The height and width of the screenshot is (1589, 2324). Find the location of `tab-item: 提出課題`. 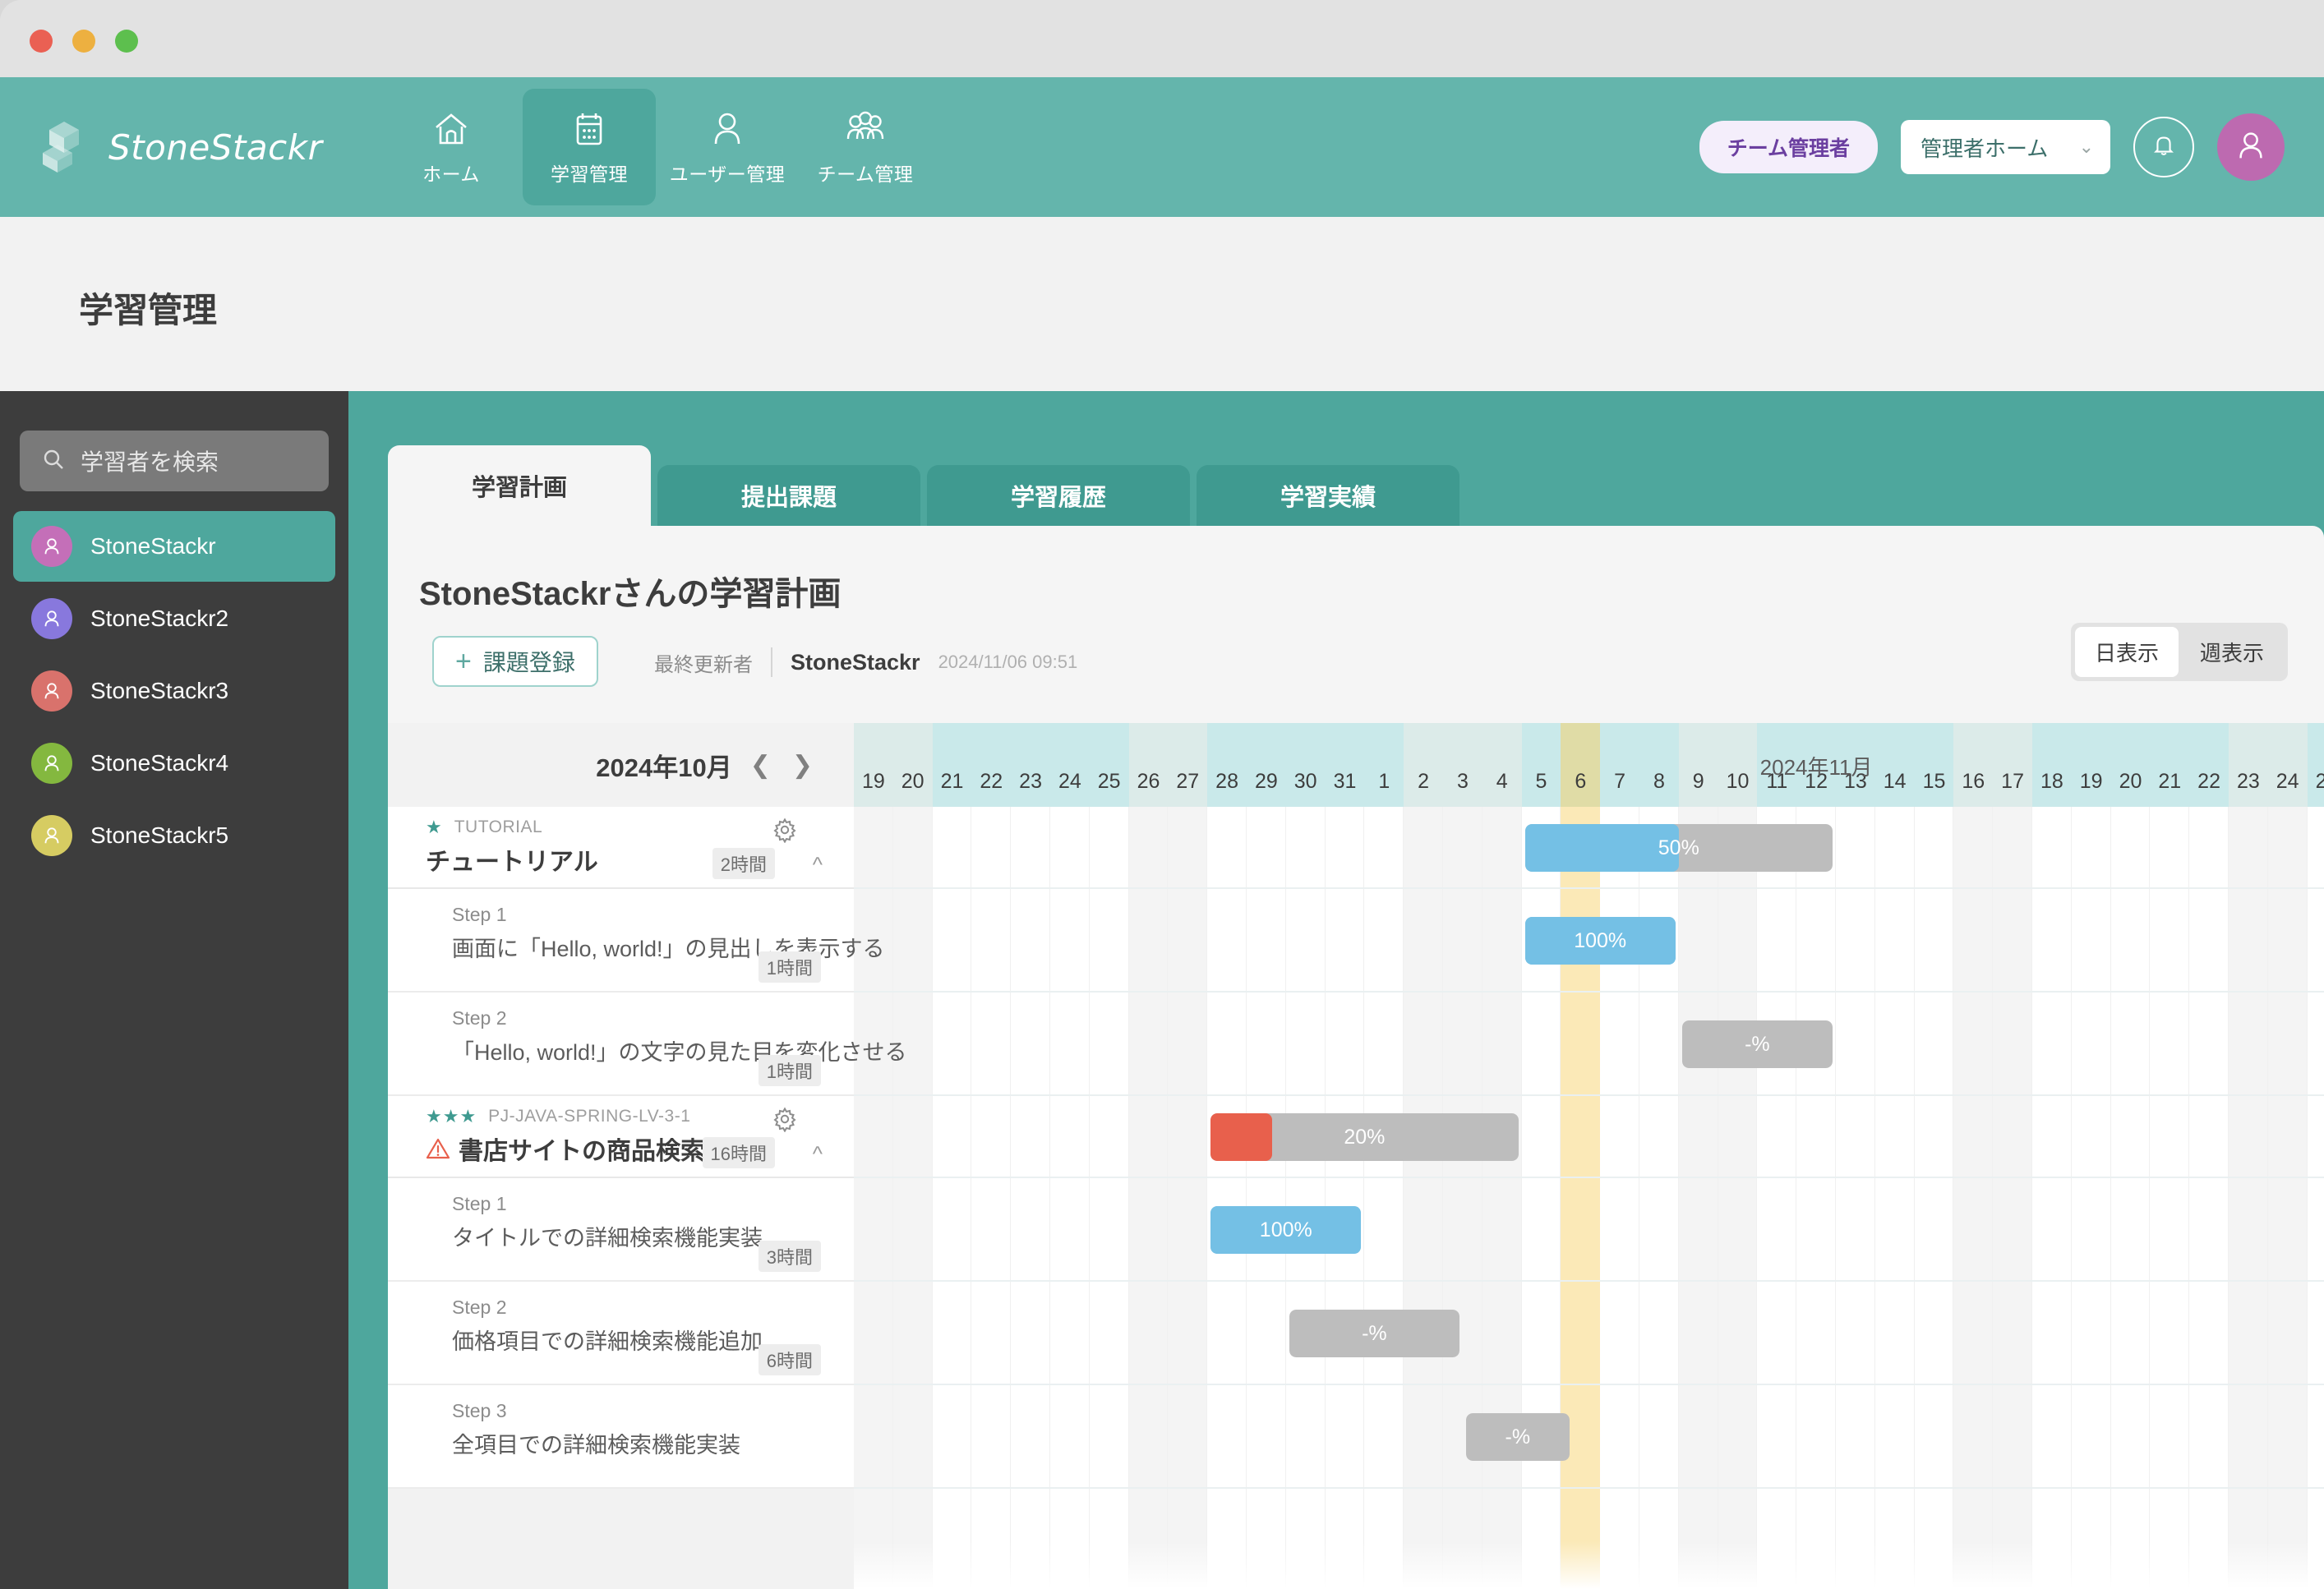

tab-item: 提出課題 is located at coordinates (788, 495).